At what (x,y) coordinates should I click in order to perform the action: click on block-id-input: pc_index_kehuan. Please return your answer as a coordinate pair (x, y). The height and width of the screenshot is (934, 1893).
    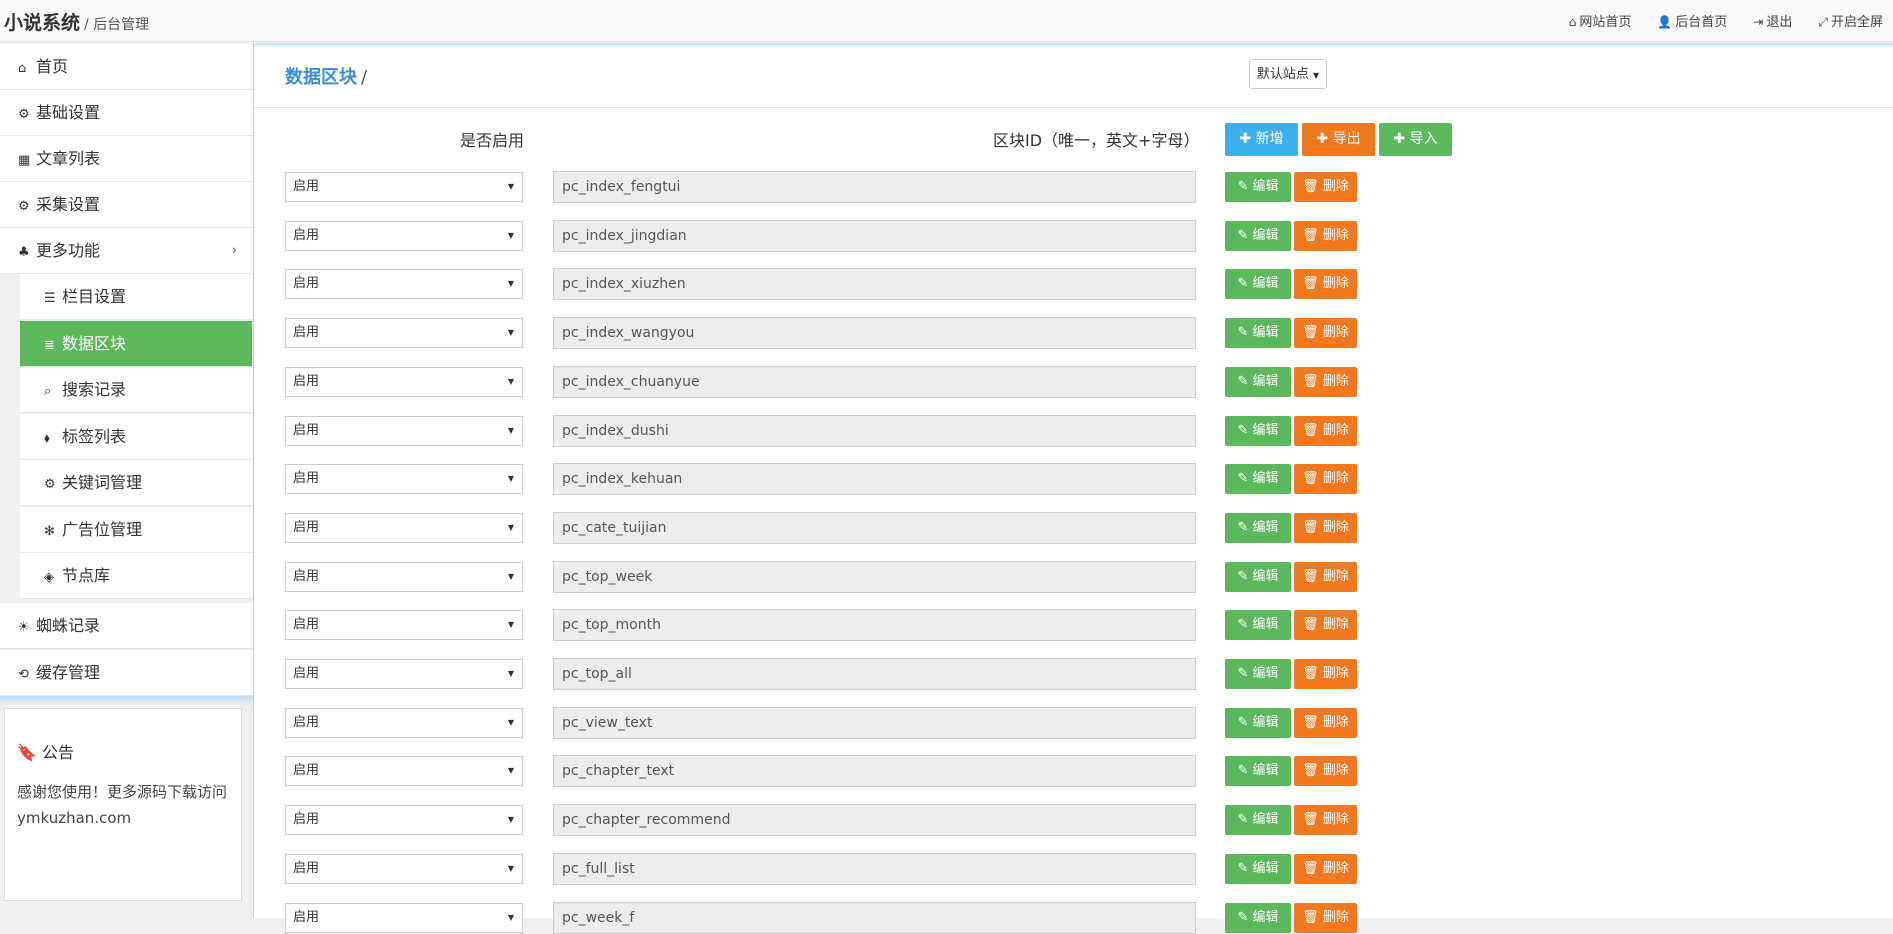
    Looking at the image, I should click on (874, 479).